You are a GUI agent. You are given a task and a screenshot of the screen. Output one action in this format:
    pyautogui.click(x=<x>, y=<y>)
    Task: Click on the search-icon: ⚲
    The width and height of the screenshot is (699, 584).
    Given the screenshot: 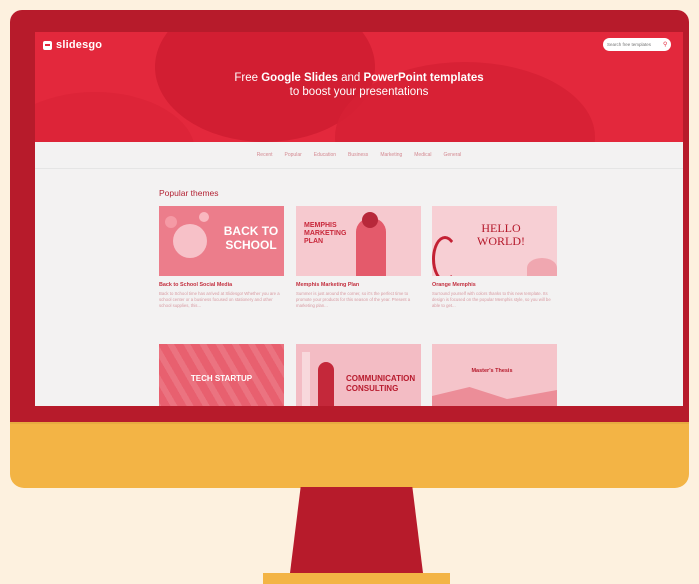 What is the action you would take?
    pyautogui.click(x=665, y=44)
    